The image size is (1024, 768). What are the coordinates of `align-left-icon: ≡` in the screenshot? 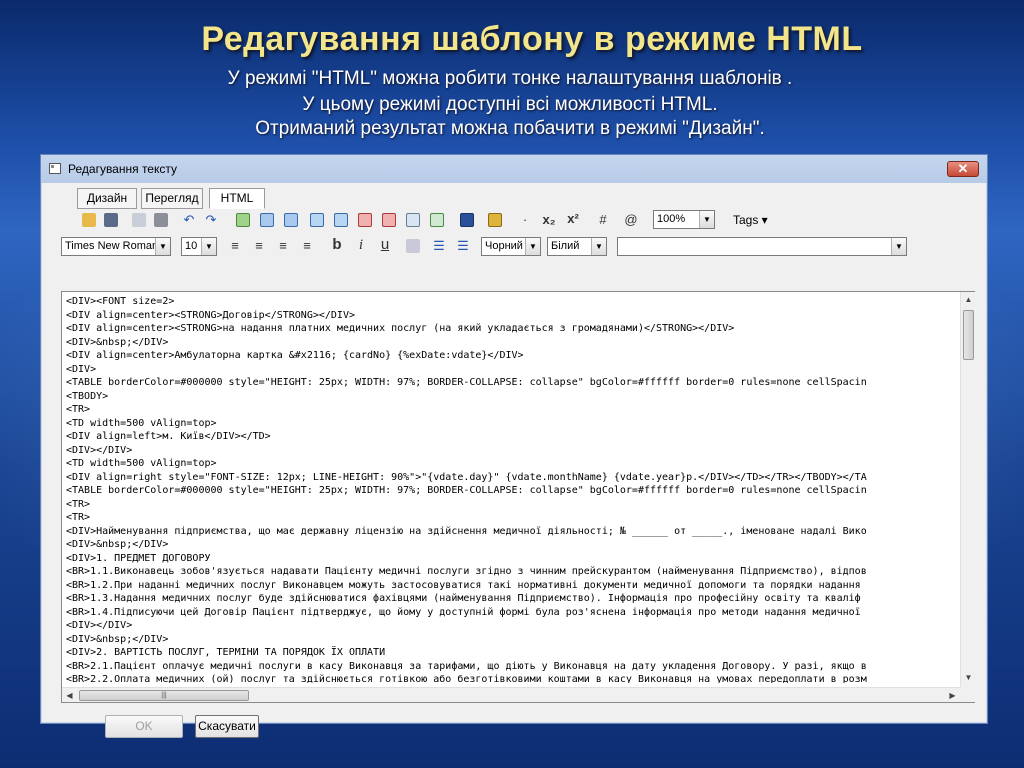 It's located at (235, 246).